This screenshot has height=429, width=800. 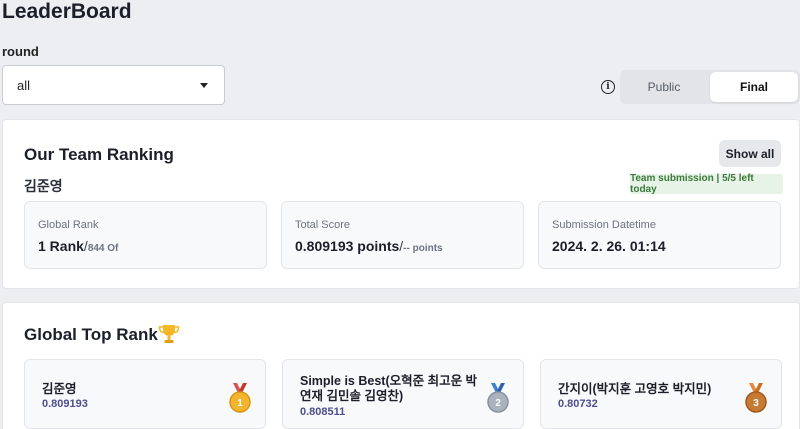 What do you see at coordinates (20, 51) in the screenshot?
I see `round-filter-label: round` at bounding box center [20, 51].